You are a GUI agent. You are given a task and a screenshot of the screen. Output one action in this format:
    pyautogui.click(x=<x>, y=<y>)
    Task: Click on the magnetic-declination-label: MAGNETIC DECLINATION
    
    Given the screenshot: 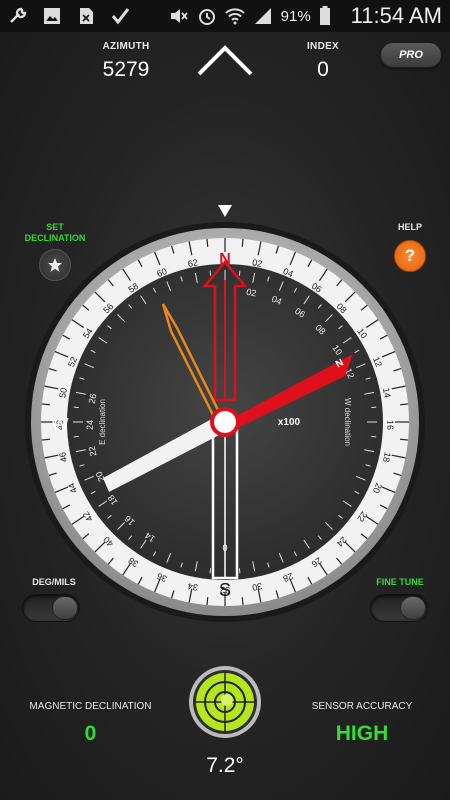 What is the action you would take?
    pyautogui.click(x=90, y=706)
    